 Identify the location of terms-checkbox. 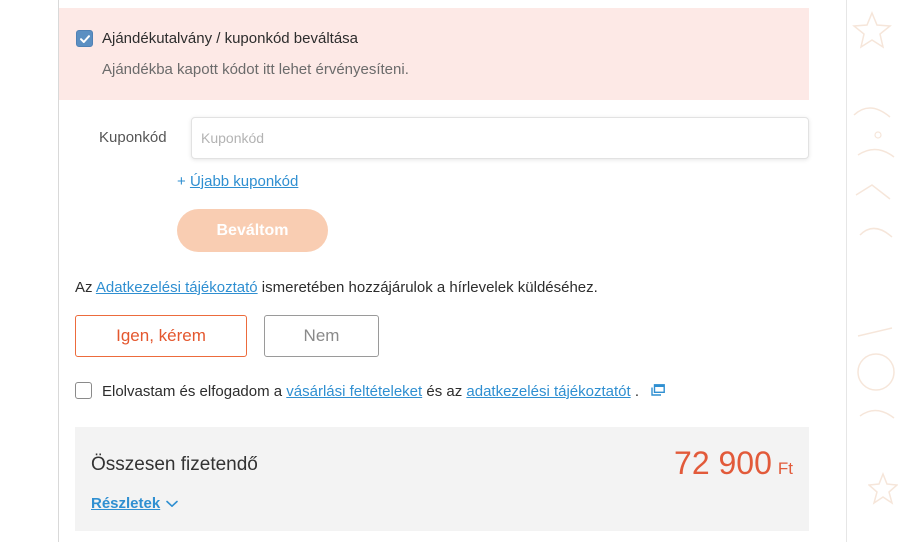
(83, 390).